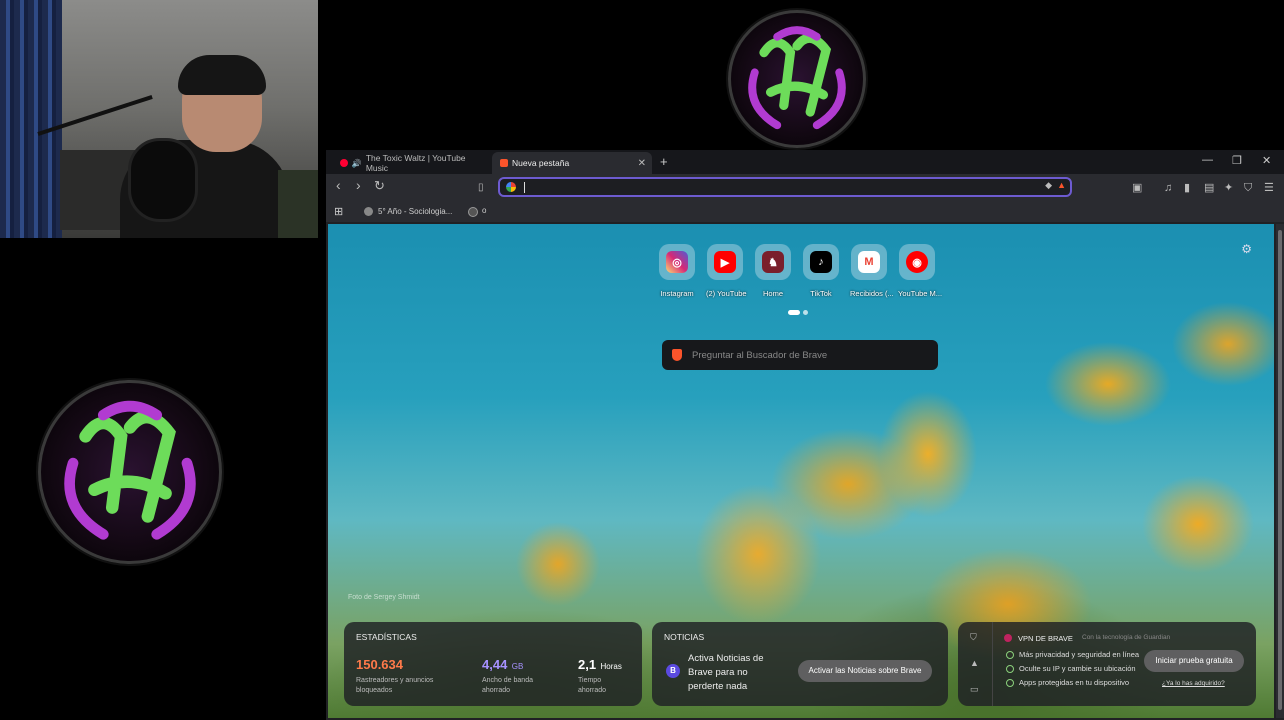 The image size is (1284, 720). What do you see at coordinates (664, 161) in the screenshot?
I see `new-tab-button: +` at bounding box center [664, 161].